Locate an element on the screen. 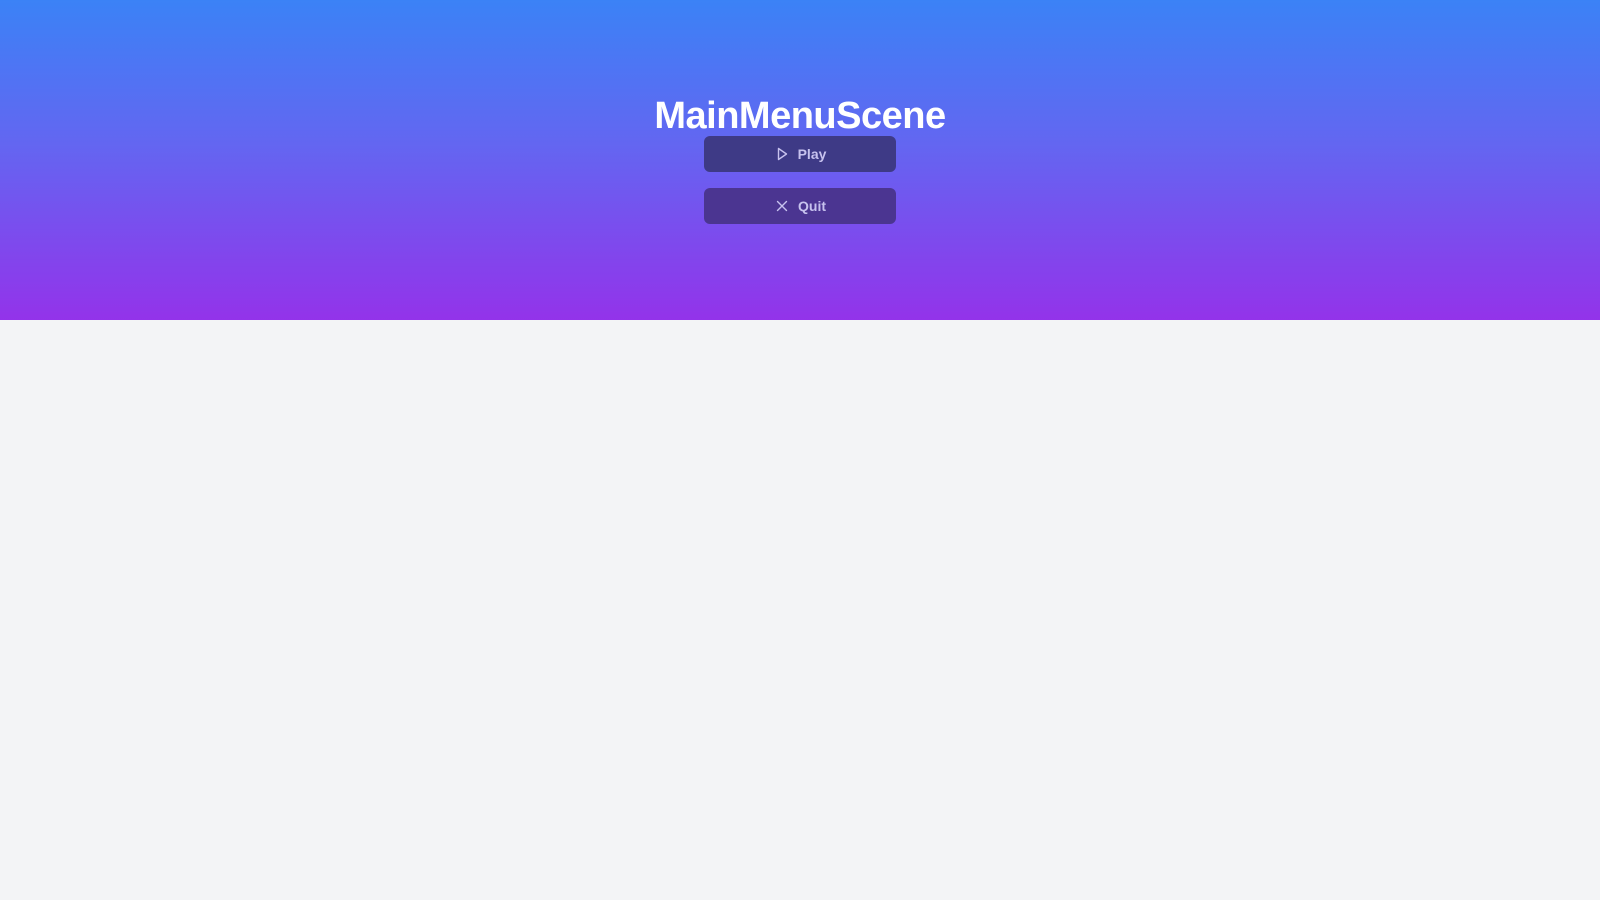 This screenshot has height=900, width=1600. play-button: Play is located at coordinates (800, 154).